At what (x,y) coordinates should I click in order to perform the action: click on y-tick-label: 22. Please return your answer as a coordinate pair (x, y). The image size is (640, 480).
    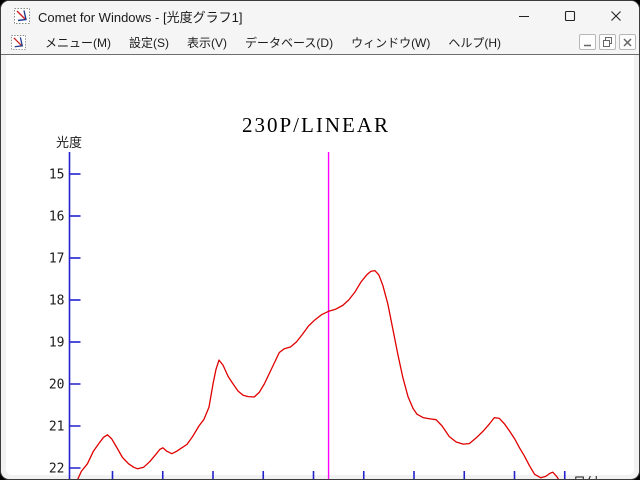
    Looking at the image, I should click on (57, 469).